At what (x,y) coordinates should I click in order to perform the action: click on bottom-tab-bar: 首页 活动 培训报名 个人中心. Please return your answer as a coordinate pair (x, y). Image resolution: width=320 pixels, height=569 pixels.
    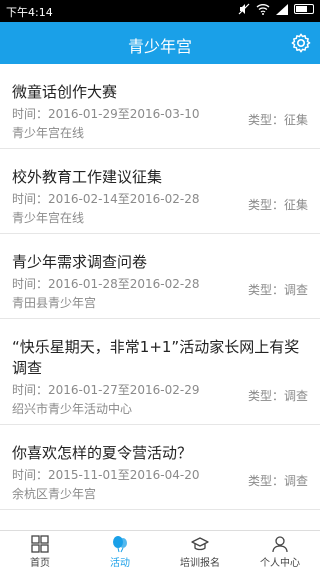
    Looking at the image, I should click on (160, 549).